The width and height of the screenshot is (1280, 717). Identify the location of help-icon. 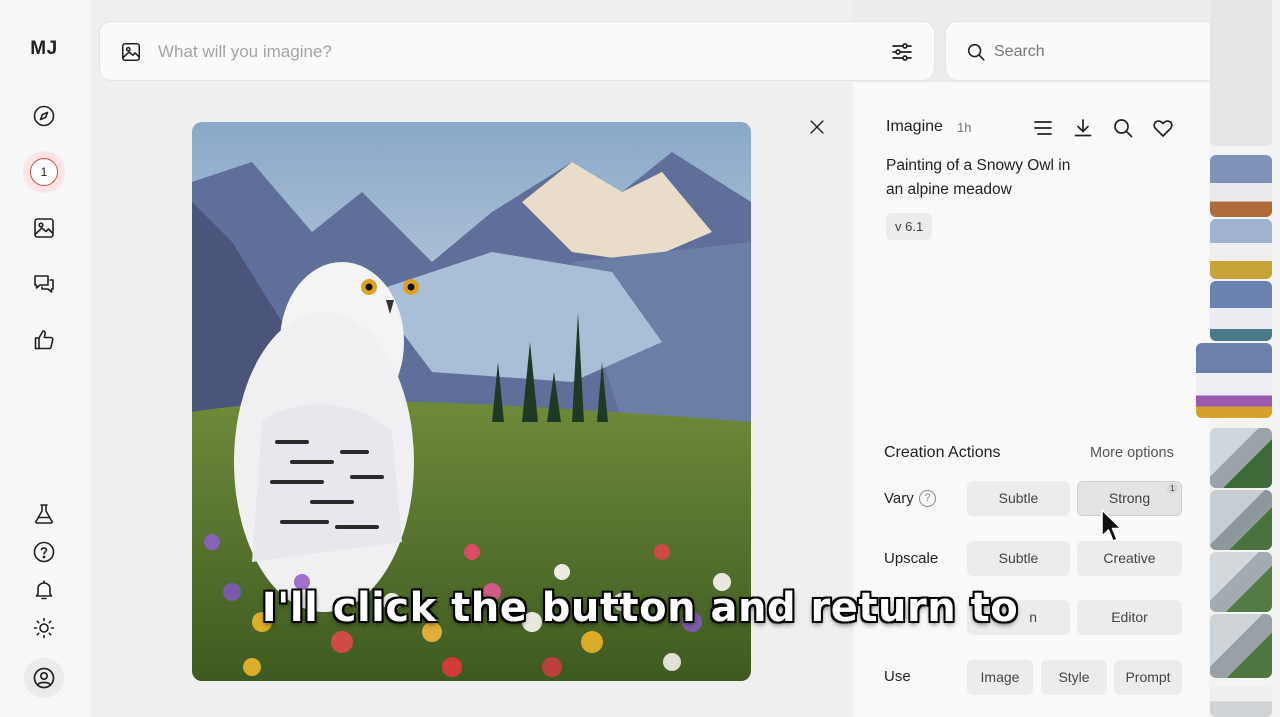
(44, 552).